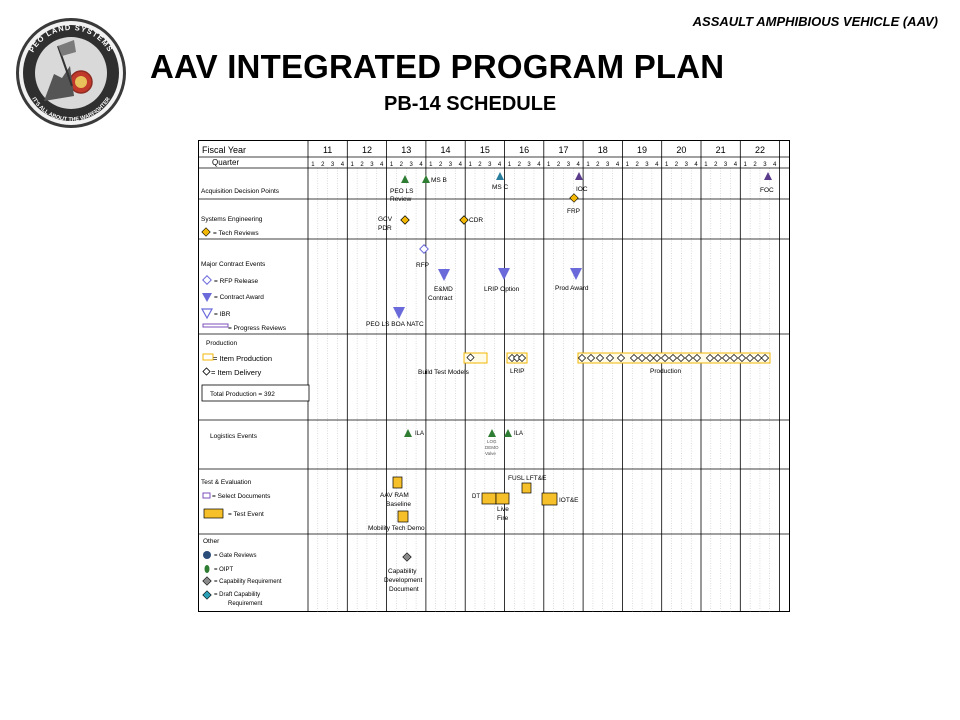  What do you see at coordinates (385, 228) in the screenshot?
I see `gcv-pdr-label-2: PDR` at bounding box center [385, 228].